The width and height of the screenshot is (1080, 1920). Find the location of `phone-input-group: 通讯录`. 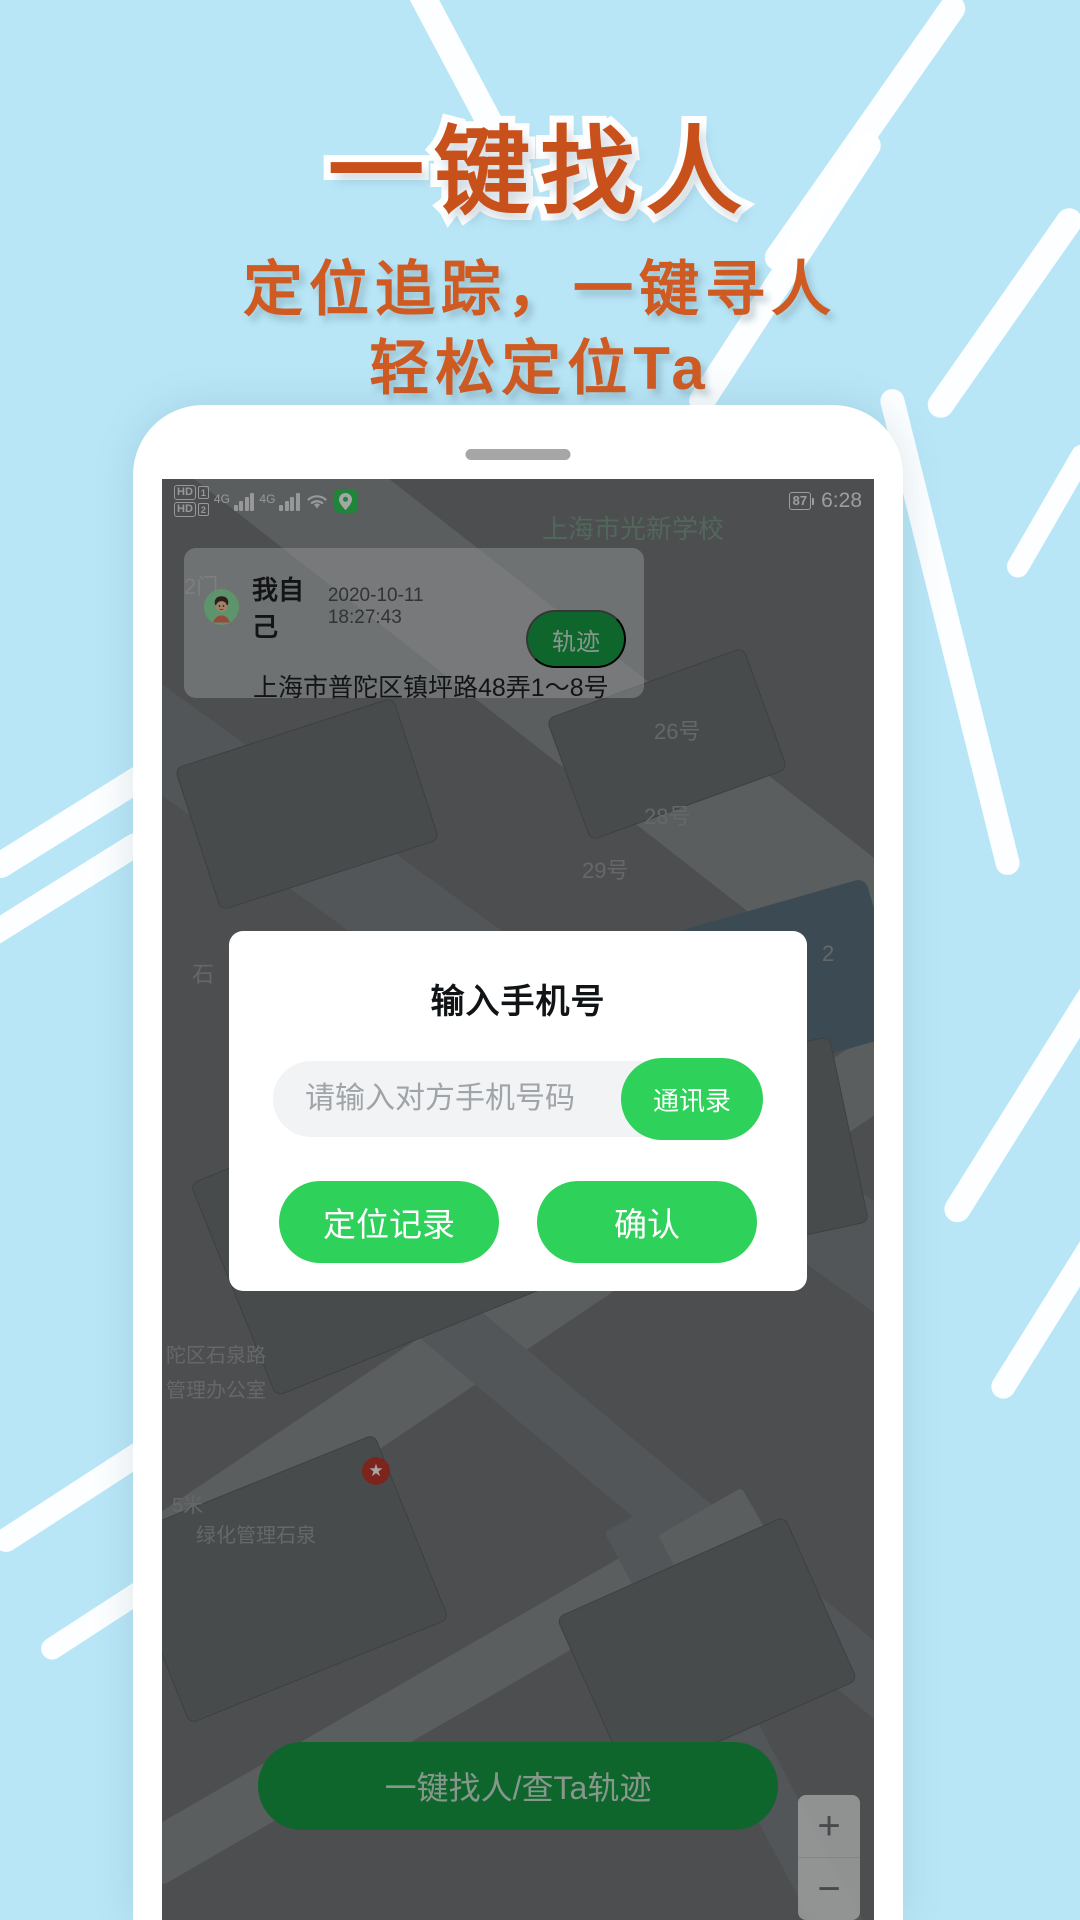

phone-input-group: 通讯录 is located at coordinates (518, 1099).